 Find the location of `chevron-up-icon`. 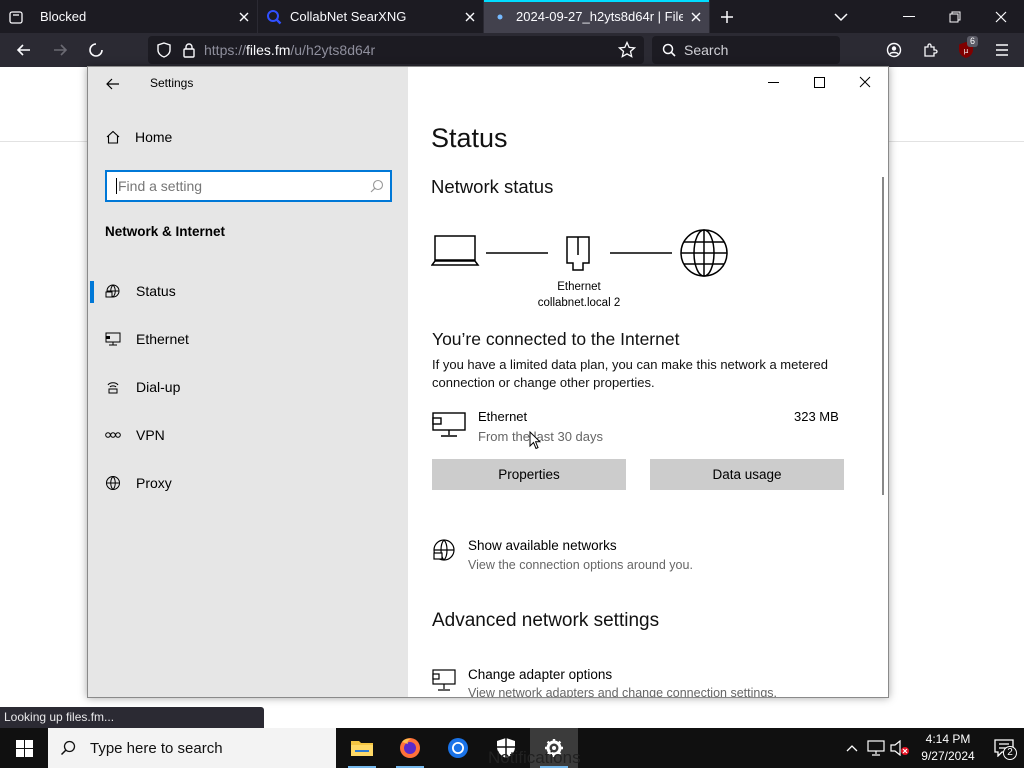

chevron-up-icon is located at coordinates (852, 748).